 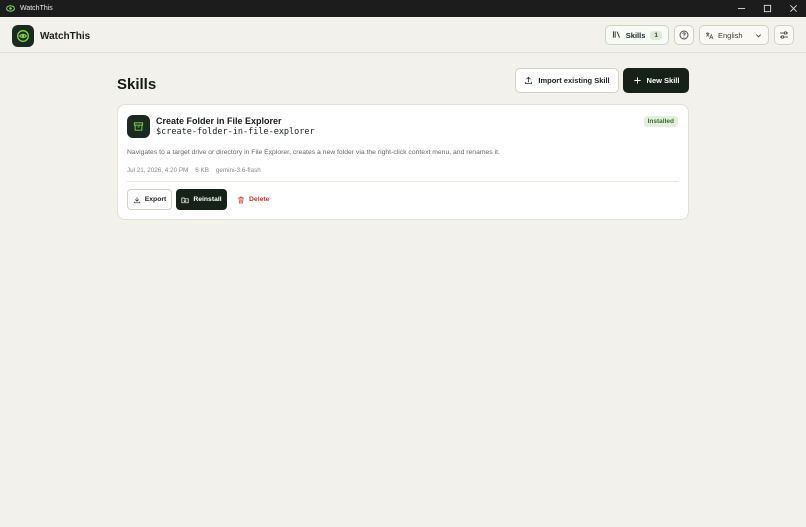 What do you see at coordinates (155, 199) in the screenshot?
I see `export-label: Export` at bounding box center [155, 199].